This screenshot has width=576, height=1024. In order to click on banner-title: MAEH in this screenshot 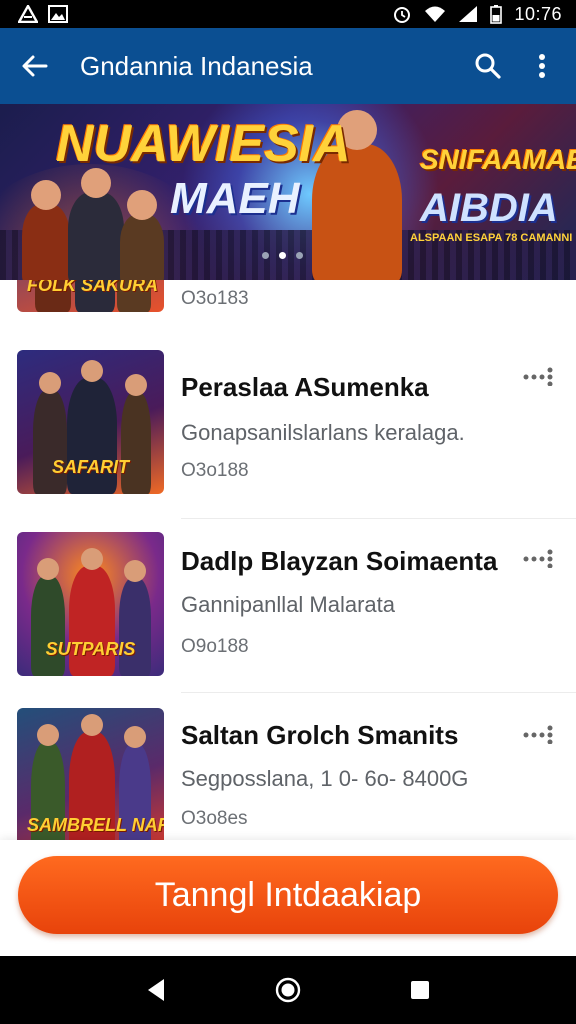, I will do `click(235, 198)`.